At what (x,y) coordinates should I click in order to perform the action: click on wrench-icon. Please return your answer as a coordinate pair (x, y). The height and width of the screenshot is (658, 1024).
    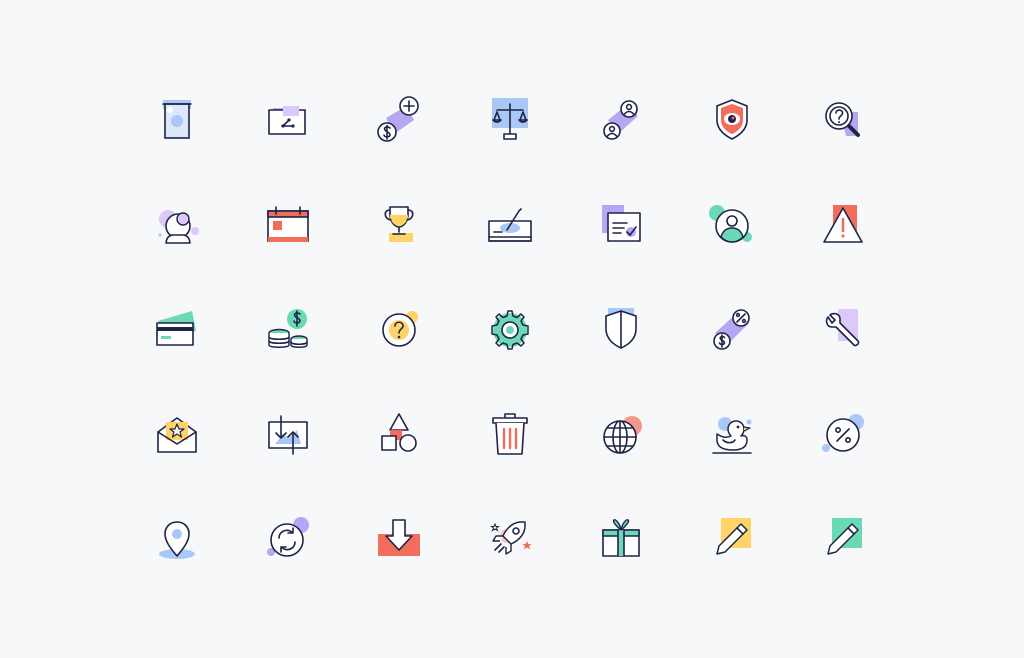
    Looking at the image, I should click on (843, 330).